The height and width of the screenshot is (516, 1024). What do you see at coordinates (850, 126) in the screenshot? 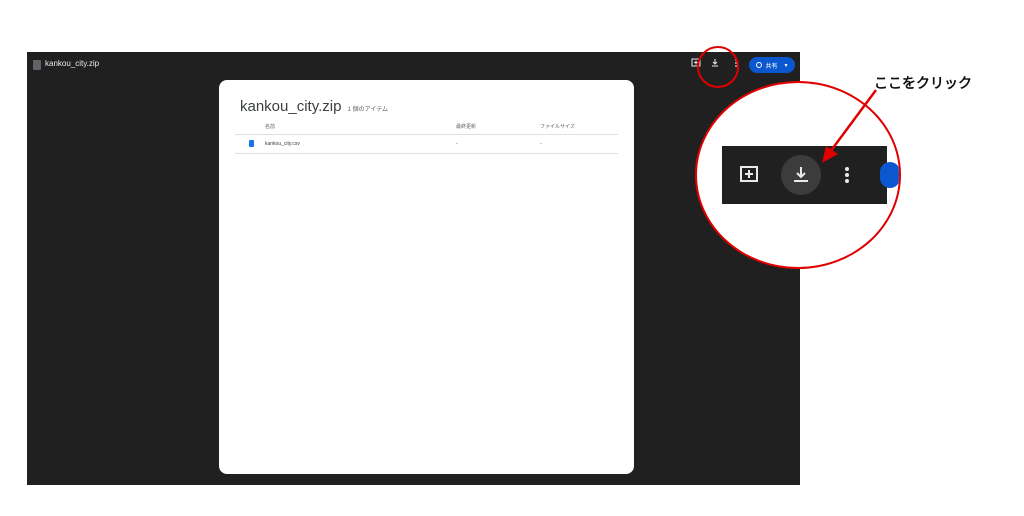
I see `arrow-icon` at bounding box center [850, 126].